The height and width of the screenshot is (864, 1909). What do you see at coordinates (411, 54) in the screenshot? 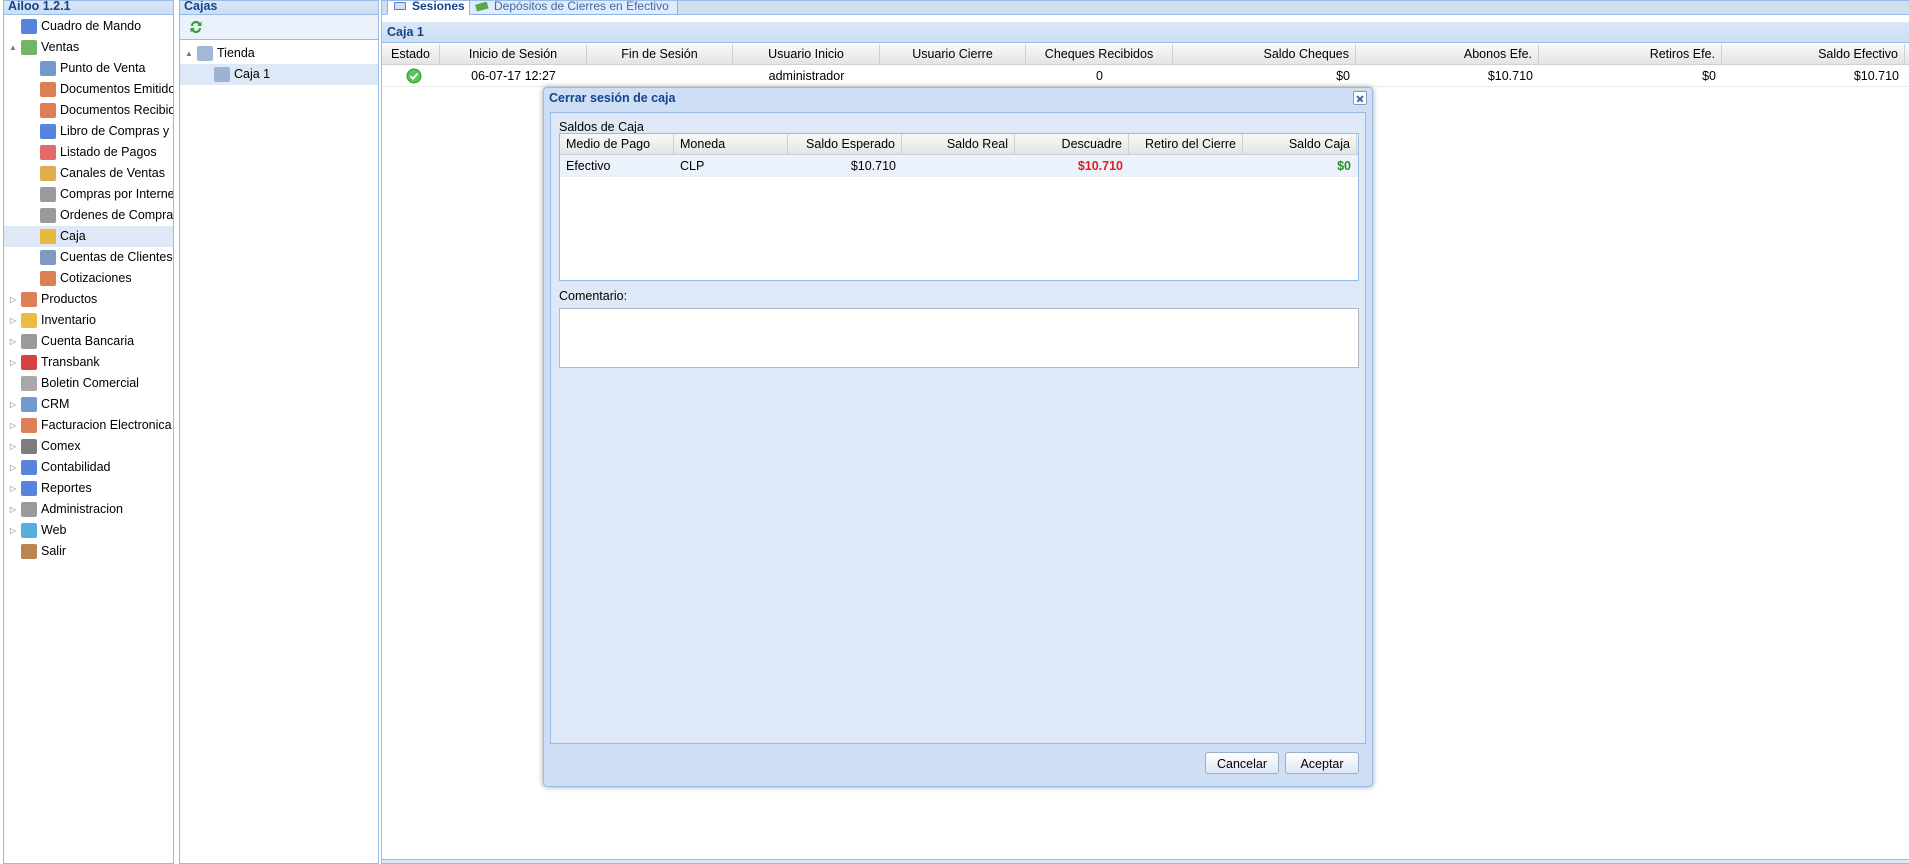
I see `column-header: Estado` at bounding box center [411, 54].